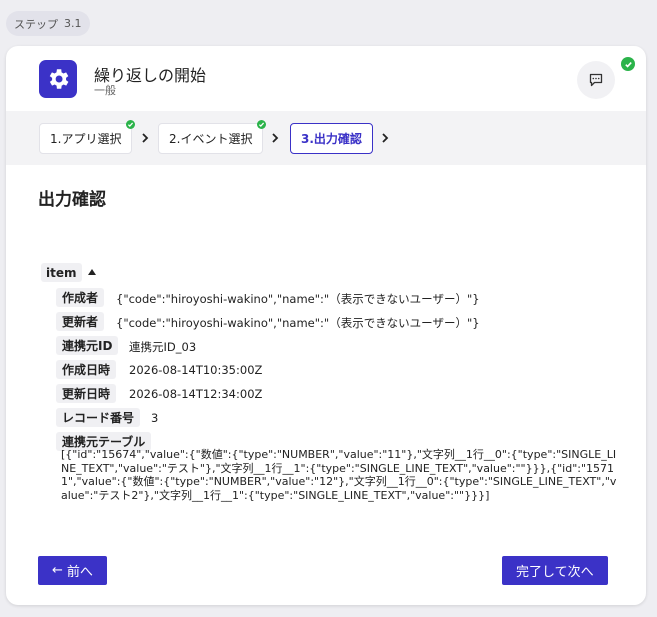 The image size is (657, 617). I want to click on field-value: 2026-08-14T10:35:00Z, so click(196, 370).